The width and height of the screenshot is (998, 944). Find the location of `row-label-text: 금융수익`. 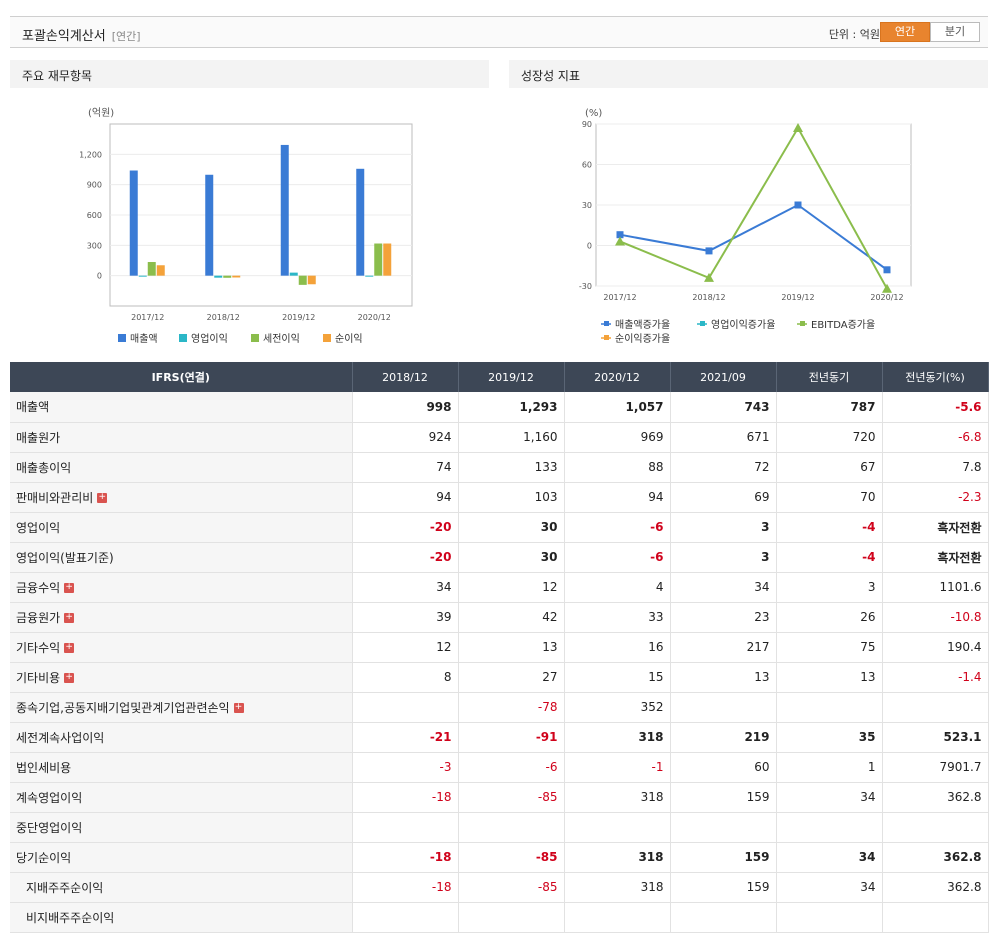

row-label-text: 금융수익 is located at coordinates (38, 587).